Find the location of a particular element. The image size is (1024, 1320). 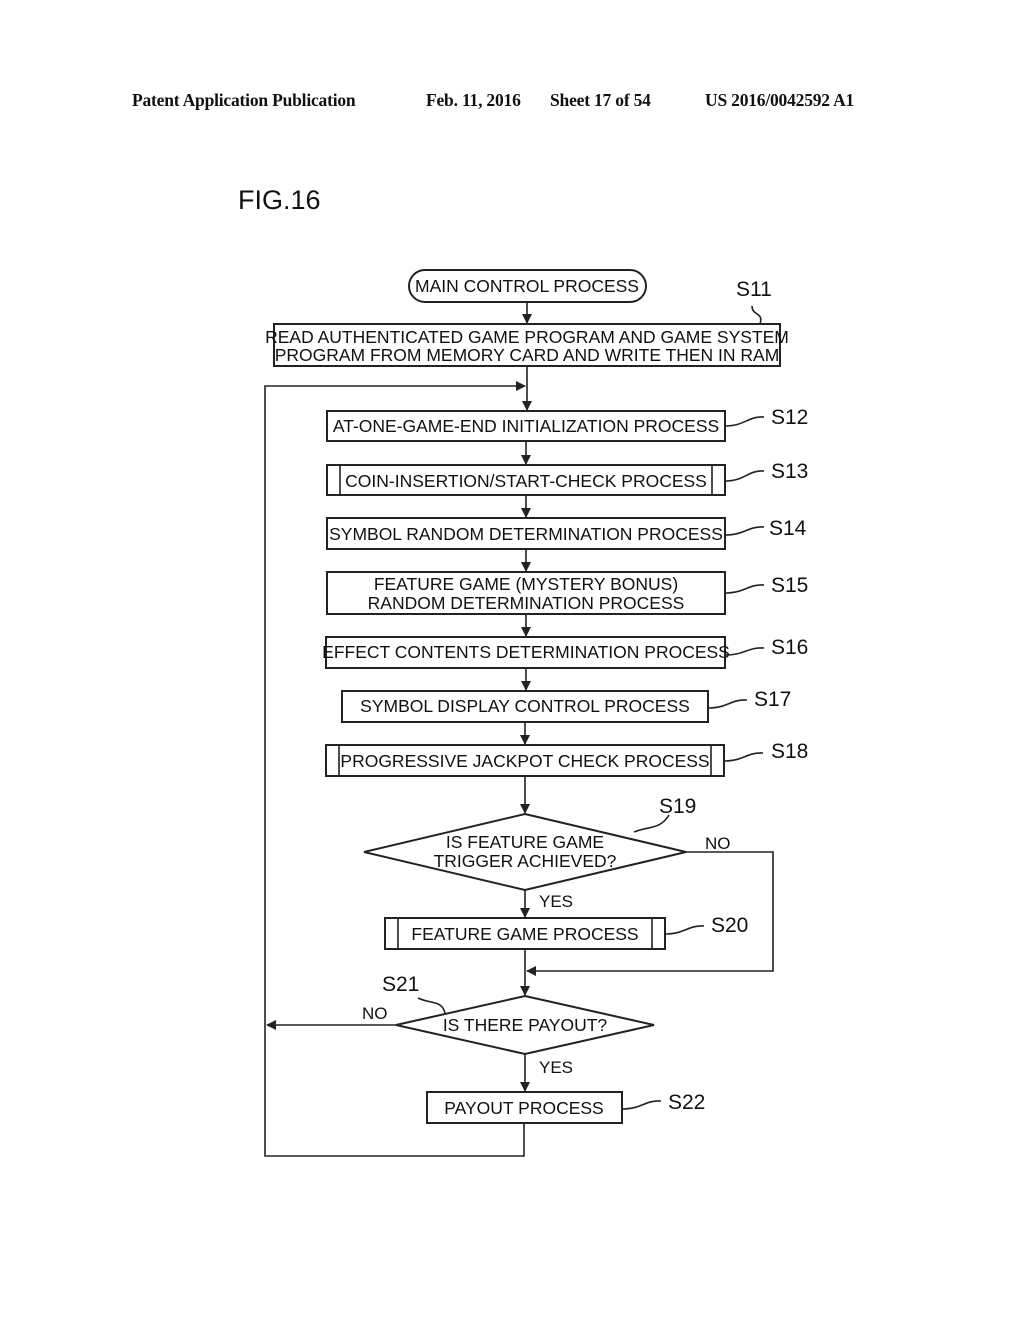

step-id: S15 is located at coordinates (789, 585).